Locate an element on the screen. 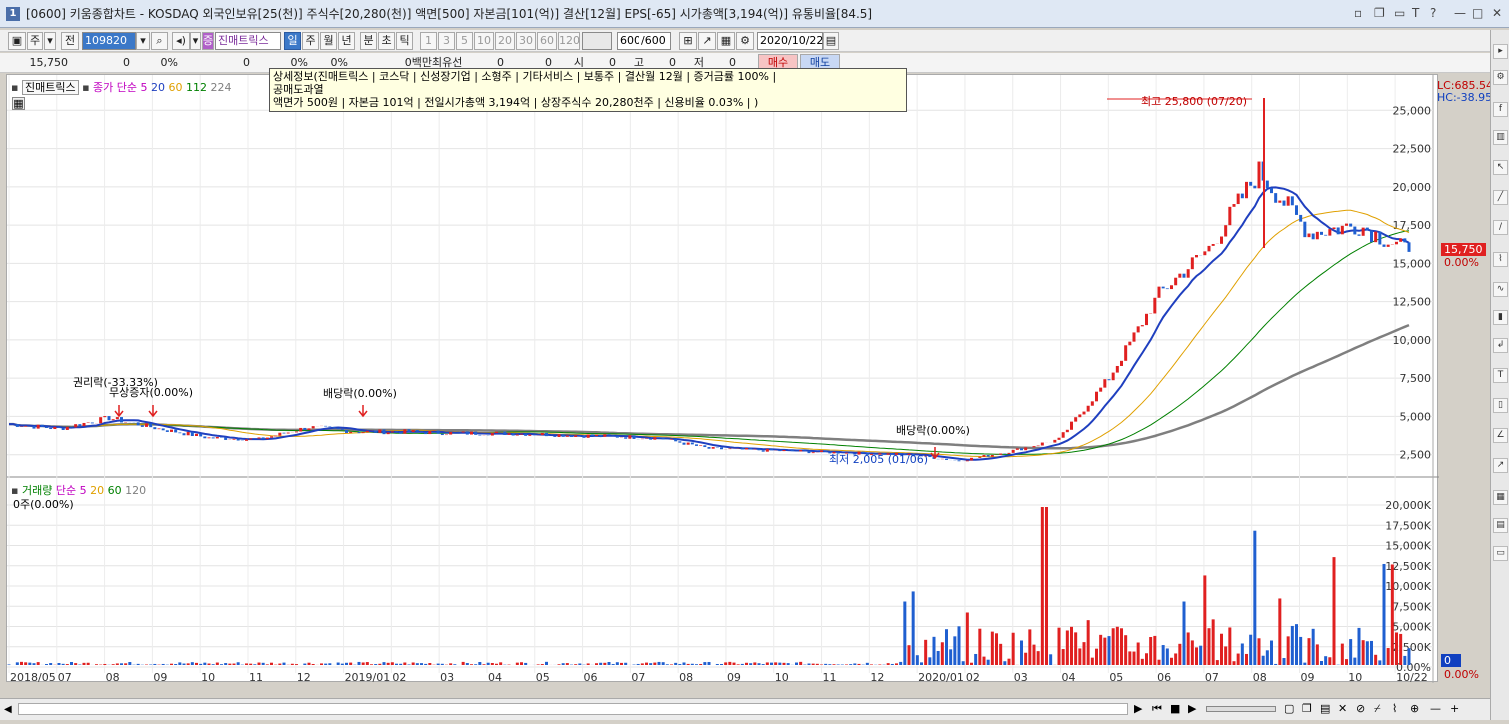 Image resolution: width=1509 pixels, height=724 pixels. panel-stock-name: 진매트릭스 is located at coordinates (50, 87).